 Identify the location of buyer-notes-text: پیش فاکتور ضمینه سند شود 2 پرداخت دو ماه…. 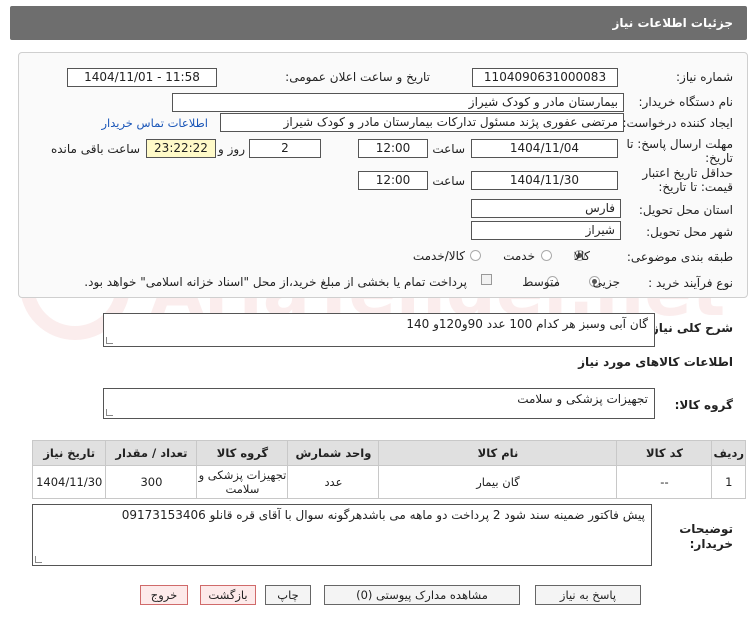
(383, 515).